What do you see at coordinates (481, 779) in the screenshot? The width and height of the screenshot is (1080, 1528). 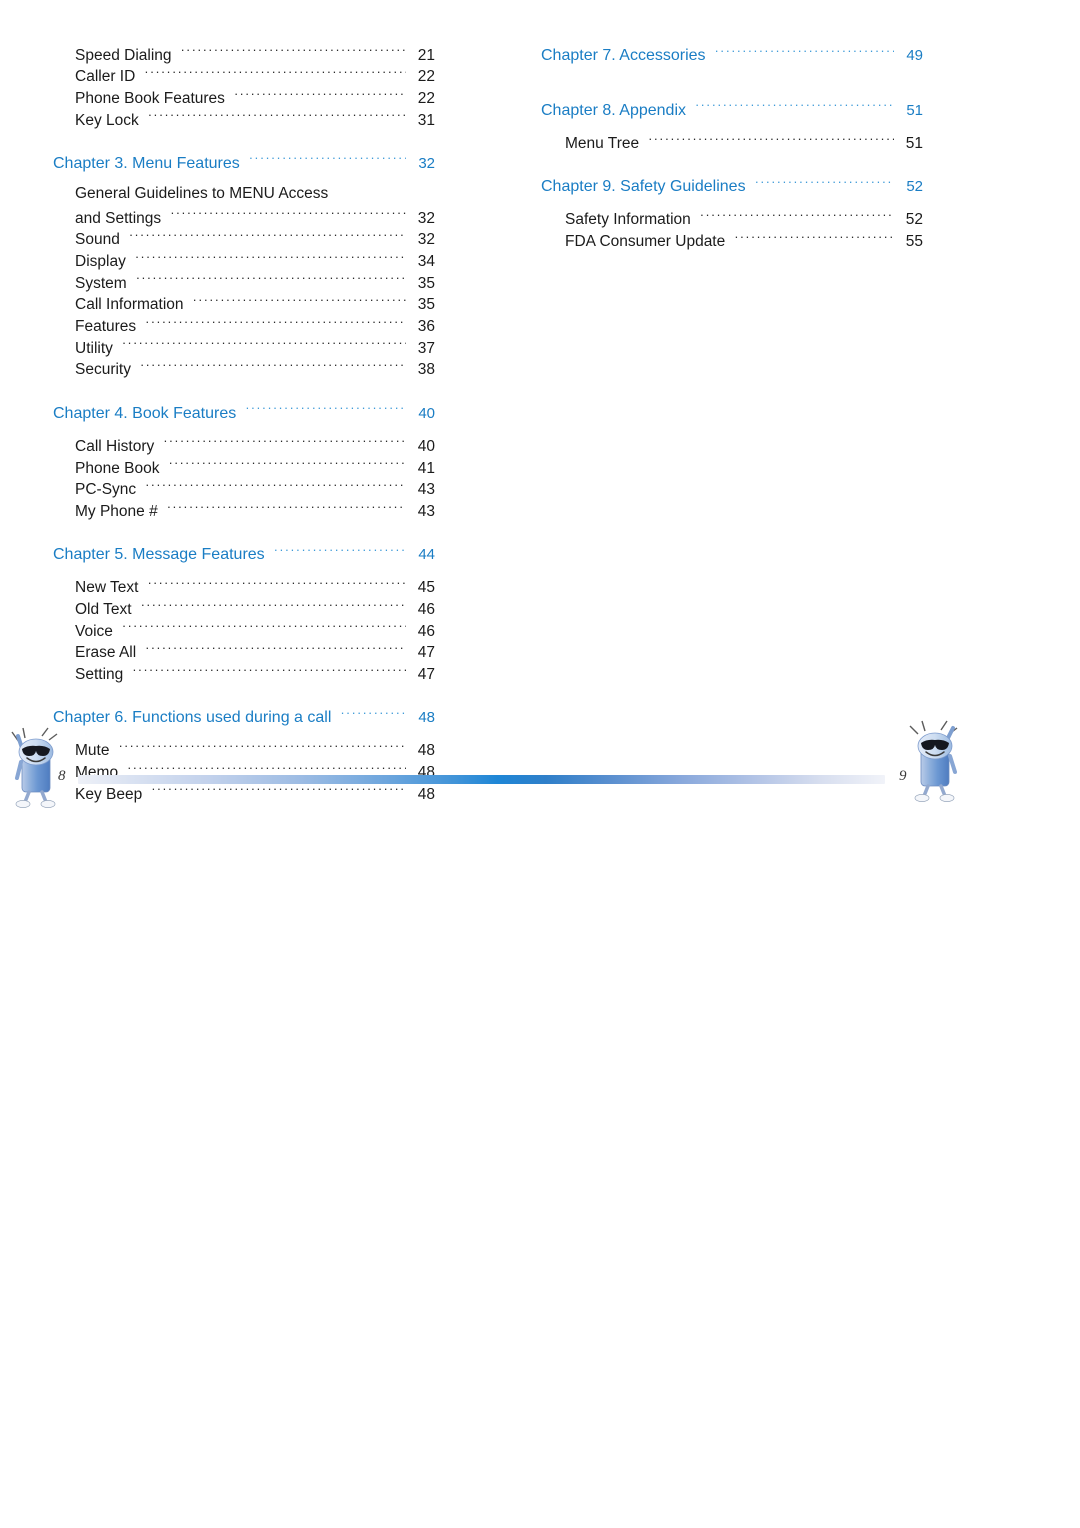 I see `footer-gradient-bar` at bounding box center [481, 779].